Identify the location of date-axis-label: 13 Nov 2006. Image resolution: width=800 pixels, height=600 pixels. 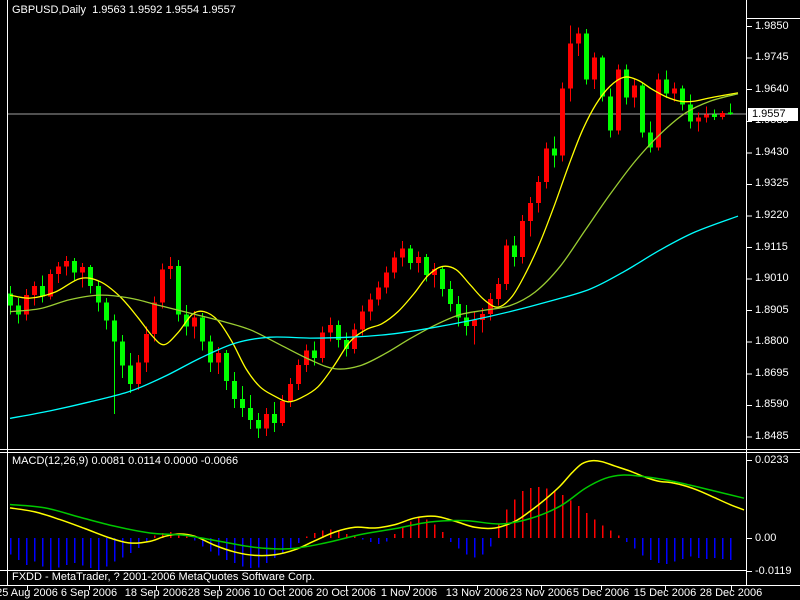
(477, 593).